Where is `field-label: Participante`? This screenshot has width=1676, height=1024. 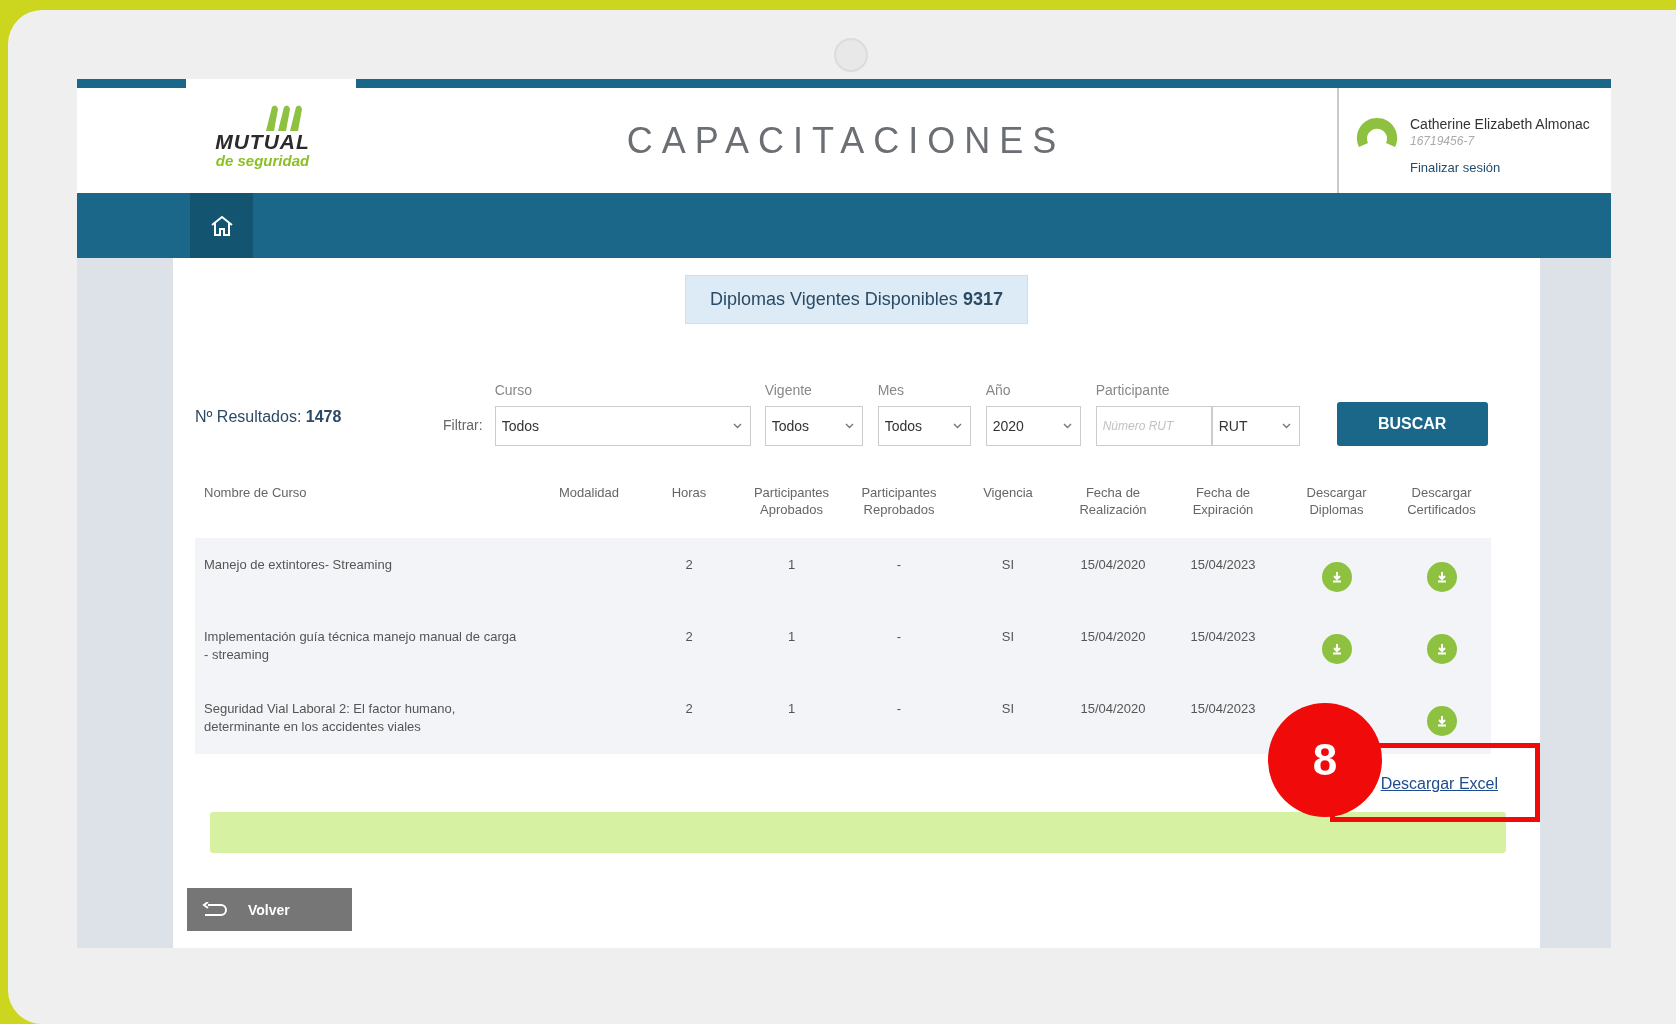
field-label: Participante is located at coordinates (1133, 391).